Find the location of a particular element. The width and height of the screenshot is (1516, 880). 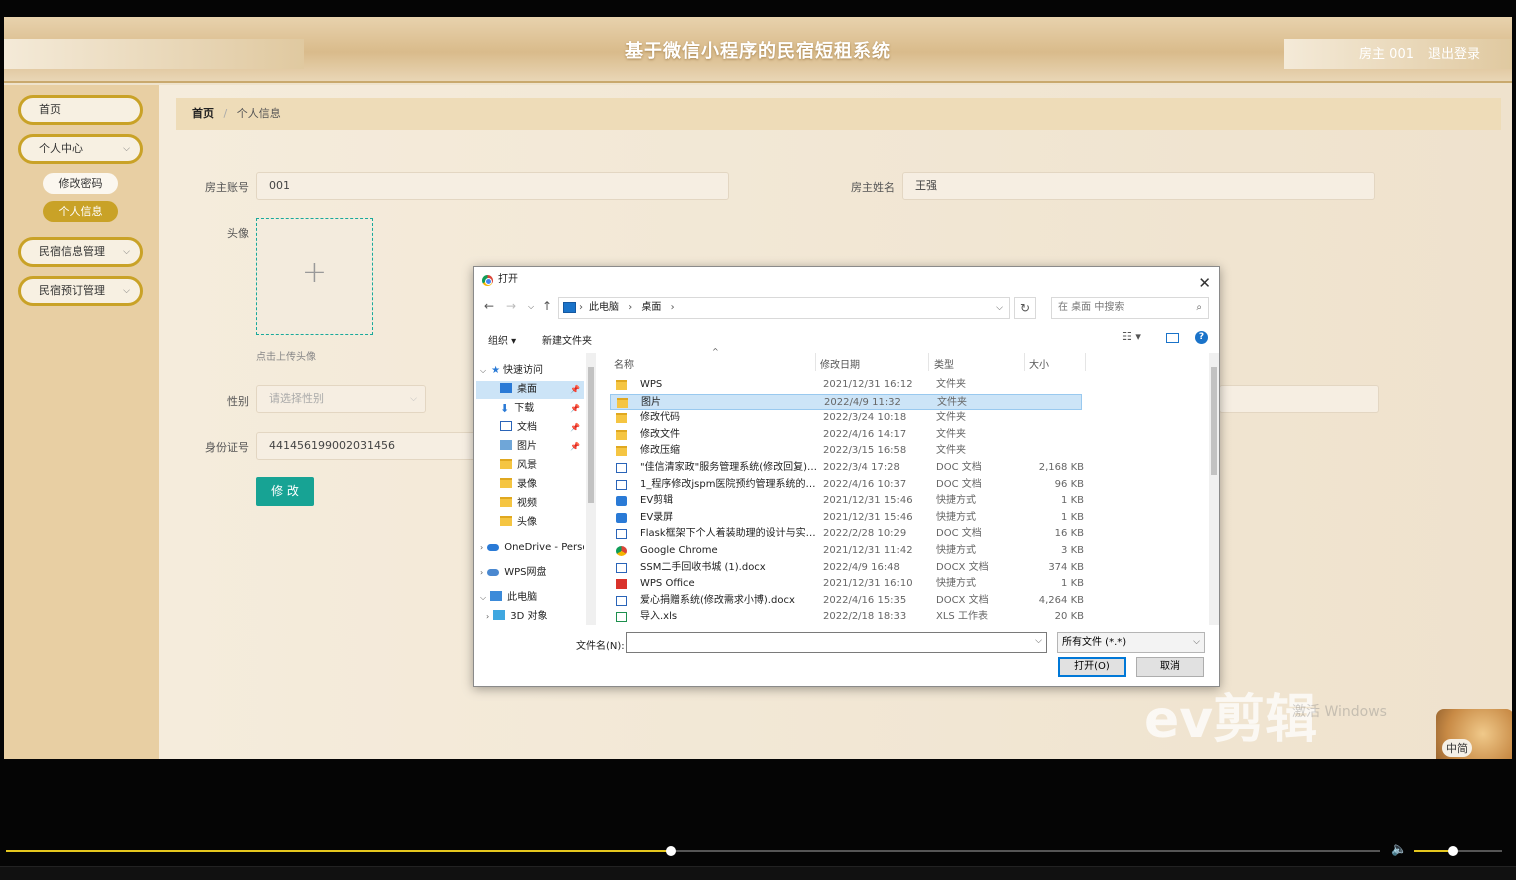

cloud-icon is located at coordinates (493, 572).